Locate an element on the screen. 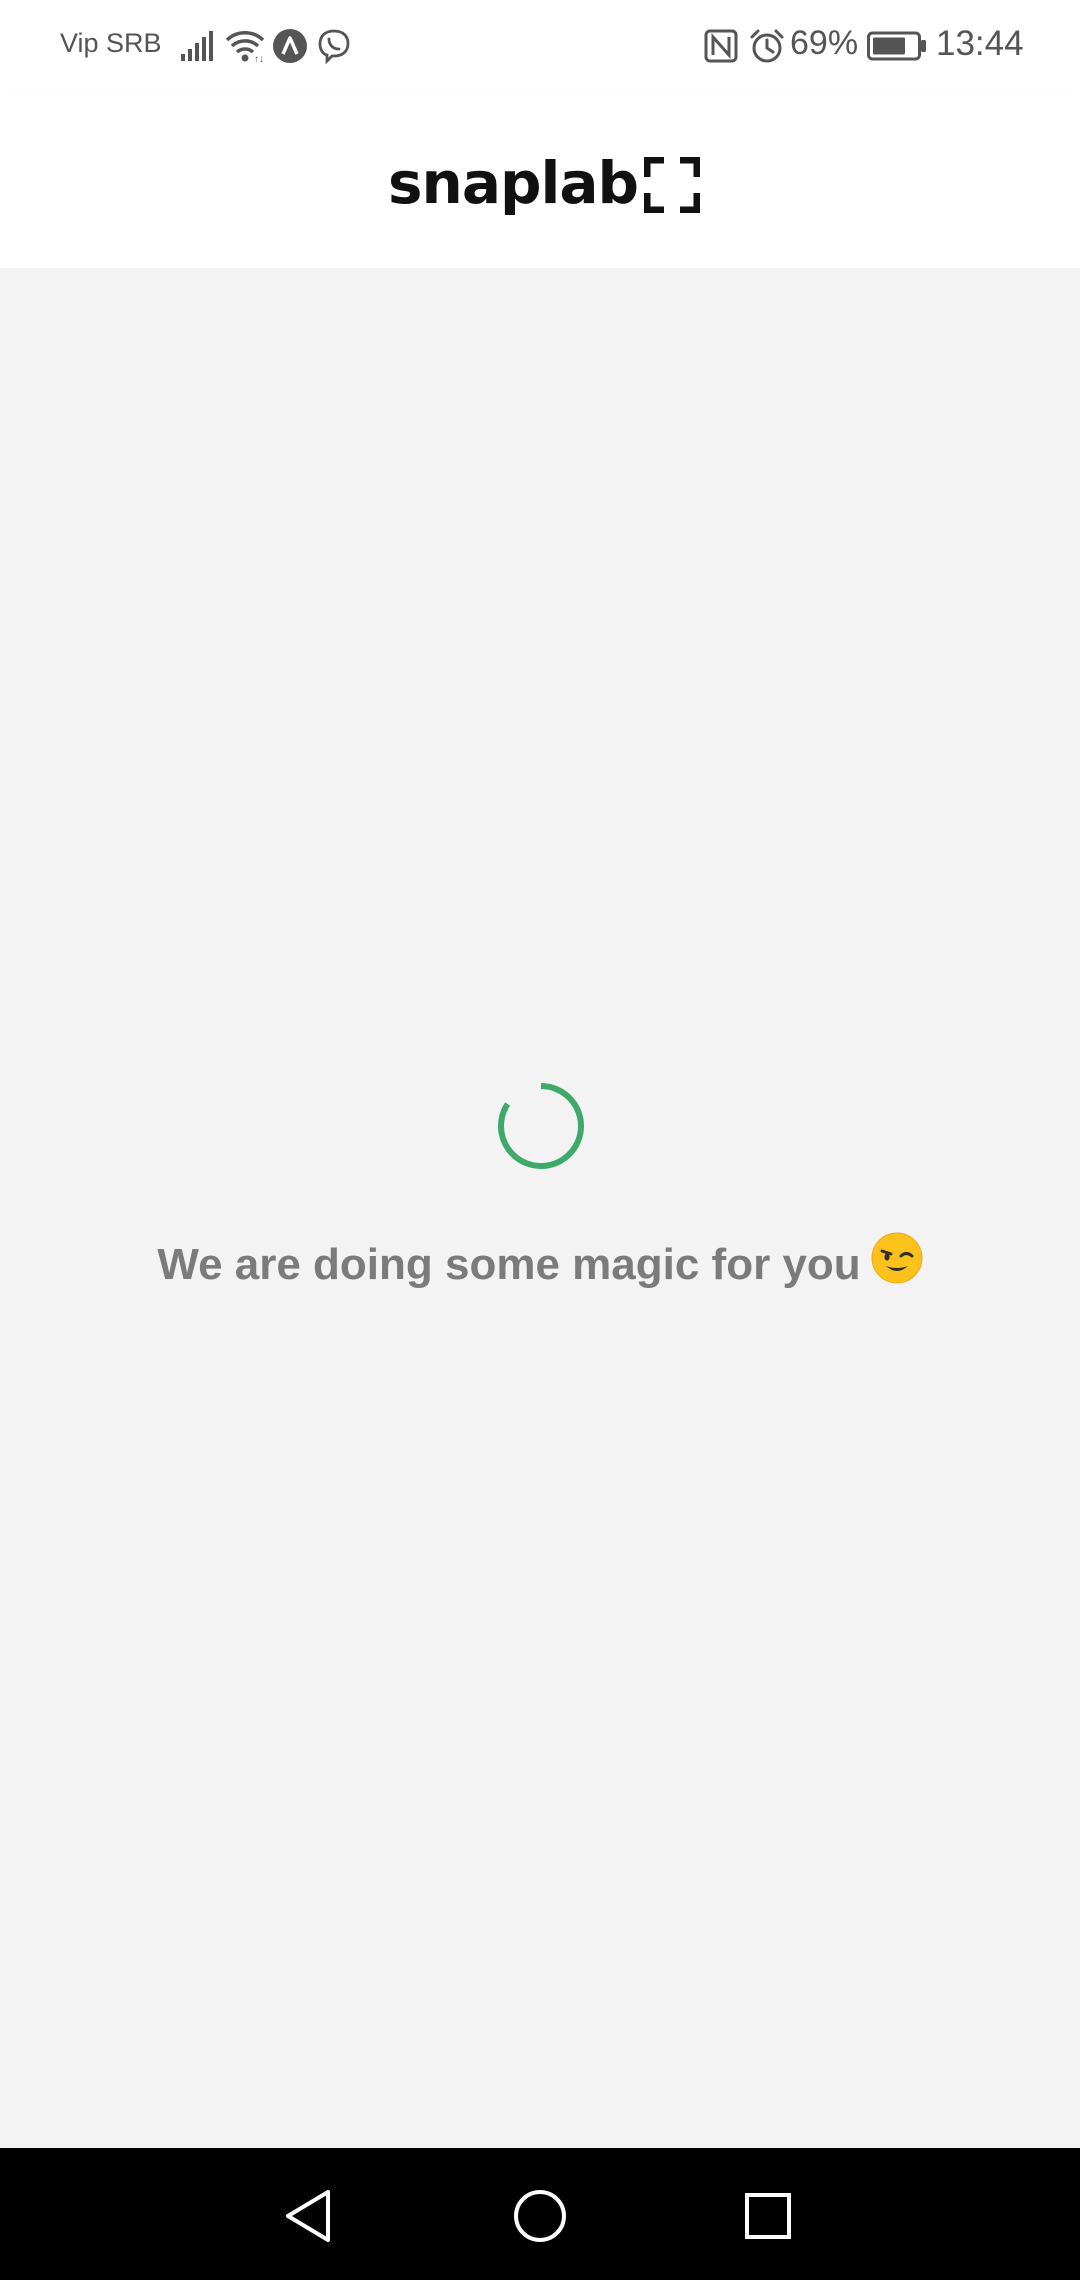 The height and width of the screenshot is (2280, 1080). recents-button is located at coordinates (768, 2216).